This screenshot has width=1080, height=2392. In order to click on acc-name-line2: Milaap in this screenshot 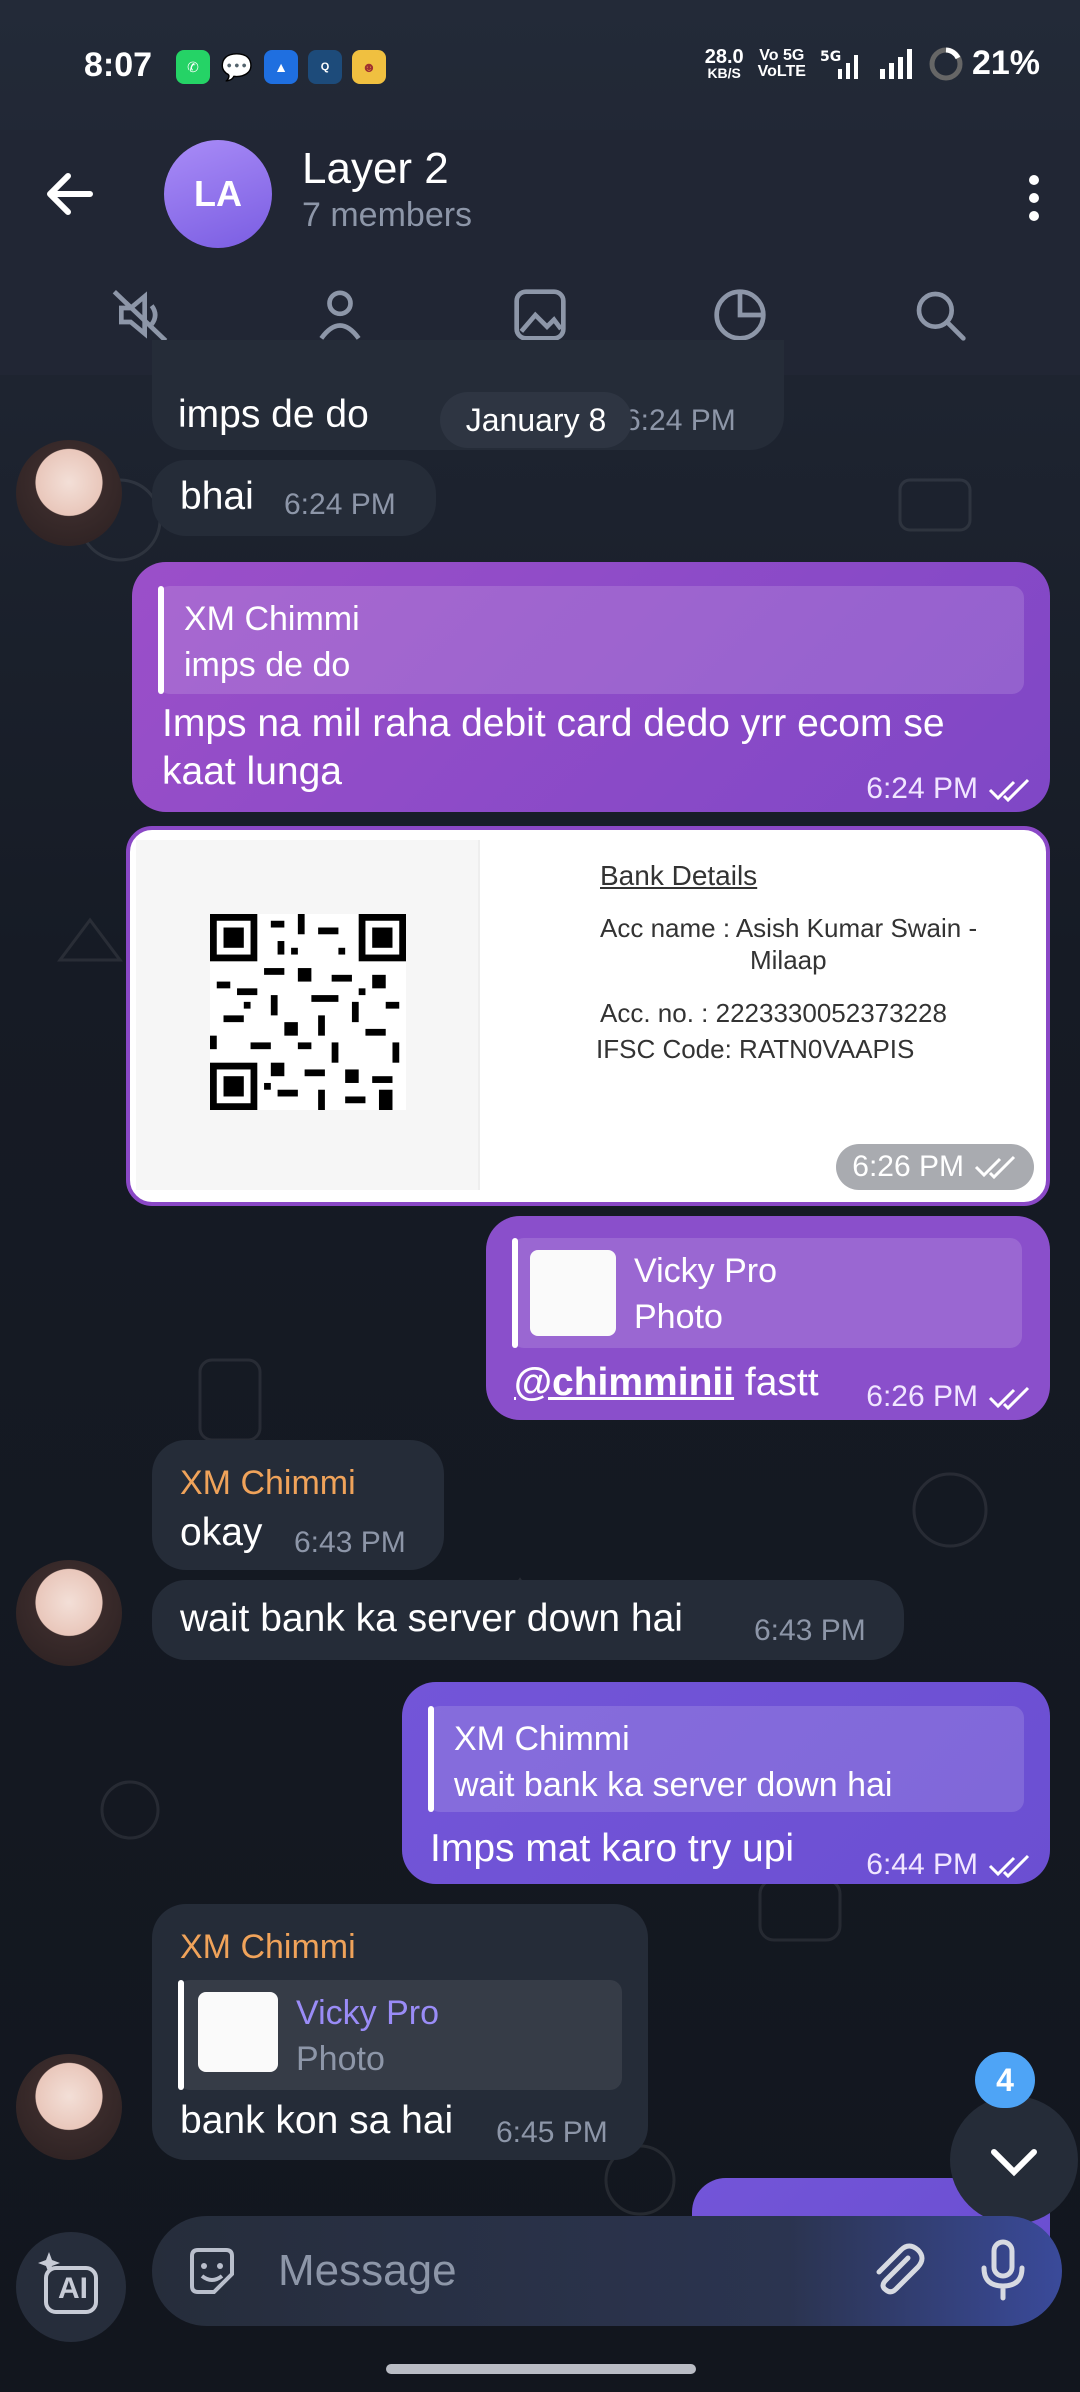, I will do `click(788, 960)`.